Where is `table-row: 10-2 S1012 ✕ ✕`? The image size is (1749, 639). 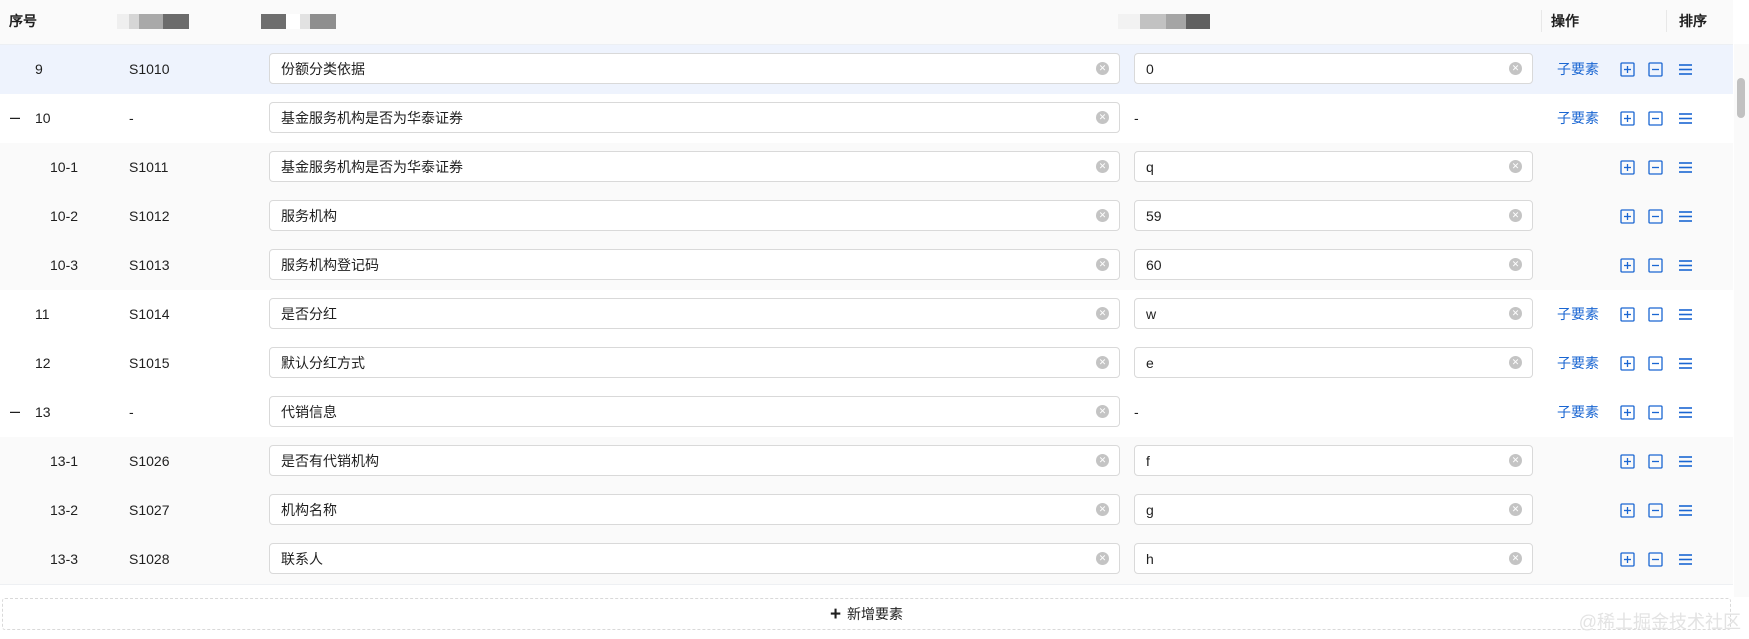
table-row: 10-2 S1012 ✕ ✕ is located at coordinates (866, 217).